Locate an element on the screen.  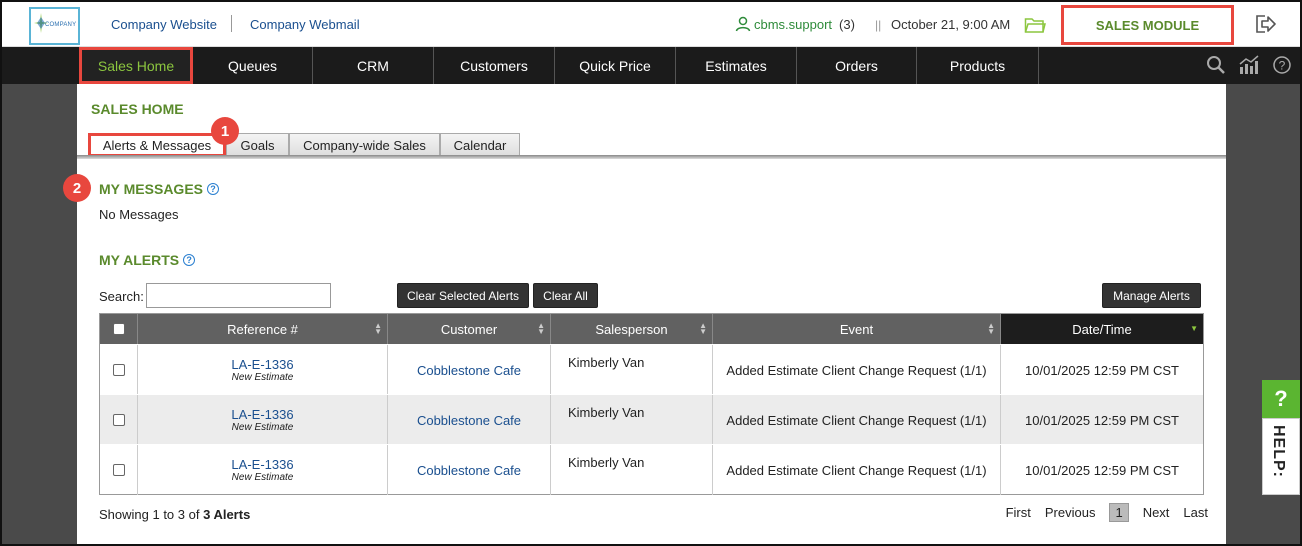
pager-current-page: 1 is located at coordinates (1119, 512).